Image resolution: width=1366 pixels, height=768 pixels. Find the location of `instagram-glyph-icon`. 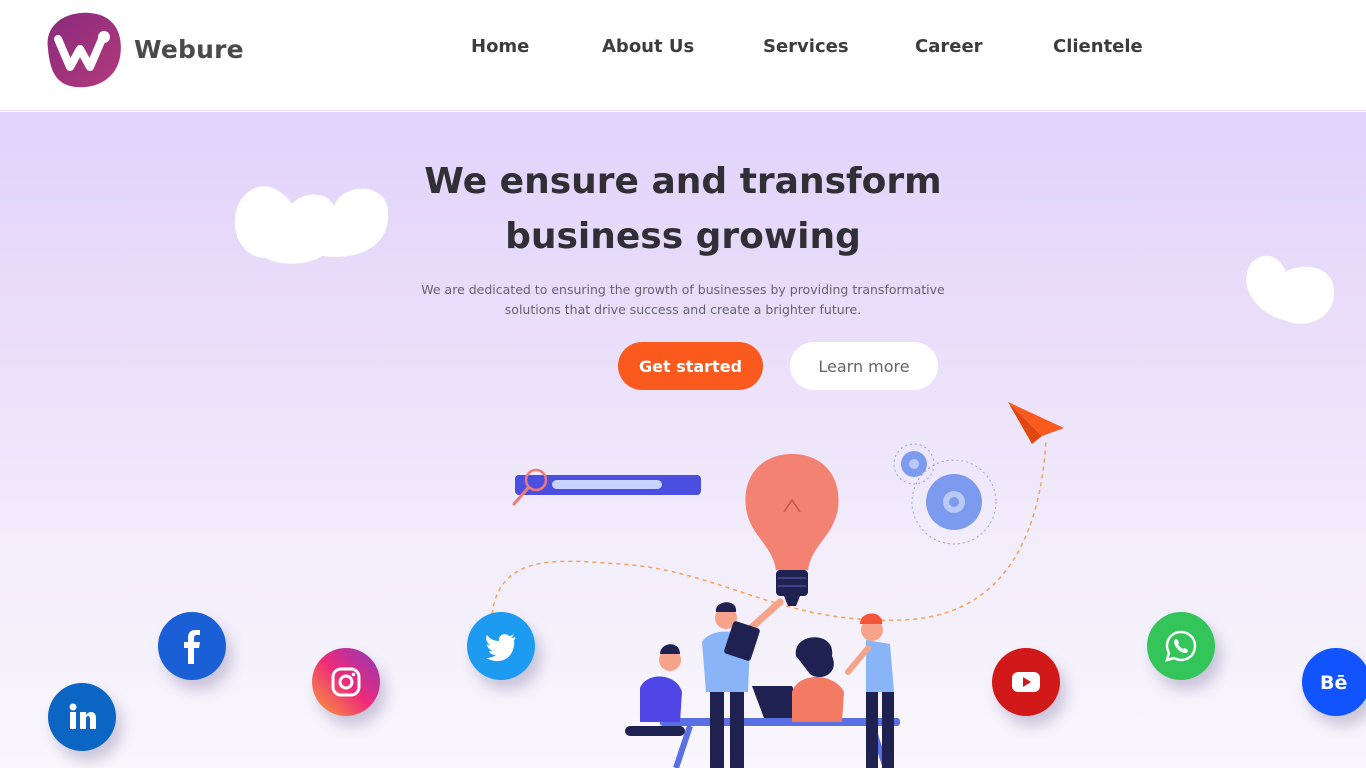

instagram-glyph-icon is located at coordinates (346, 682).